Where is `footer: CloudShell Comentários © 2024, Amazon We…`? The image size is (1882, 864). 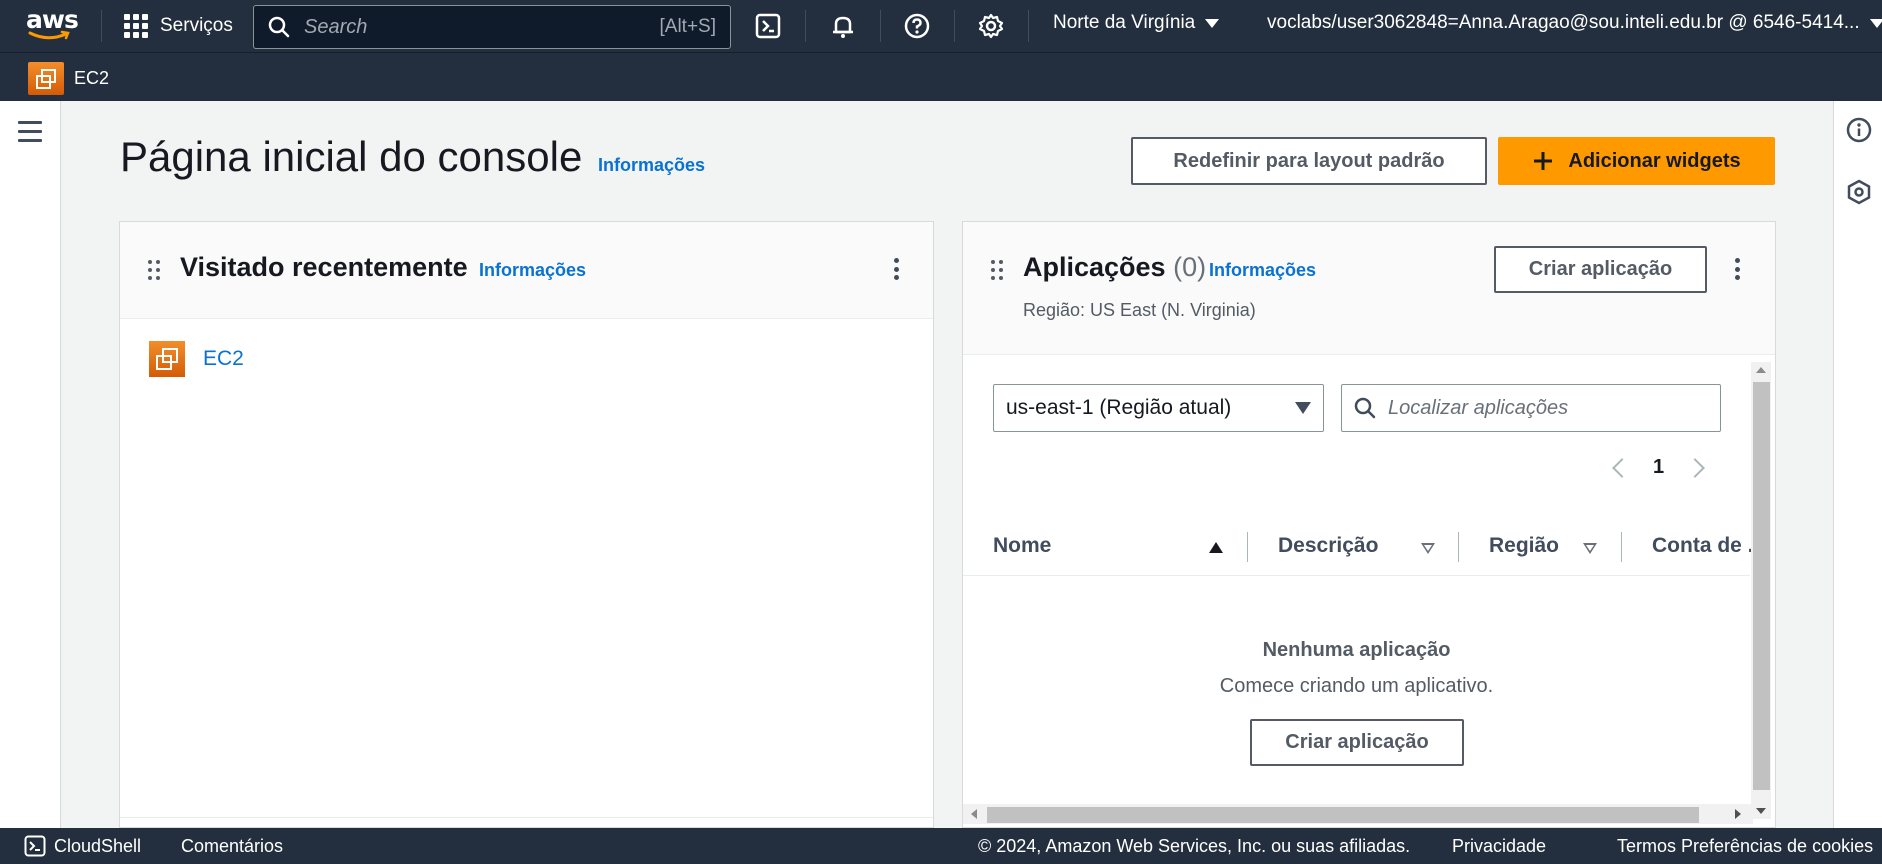
footer: CloudShell Comentários © 2024, Amazon We… is located at coordinates (941, 846).